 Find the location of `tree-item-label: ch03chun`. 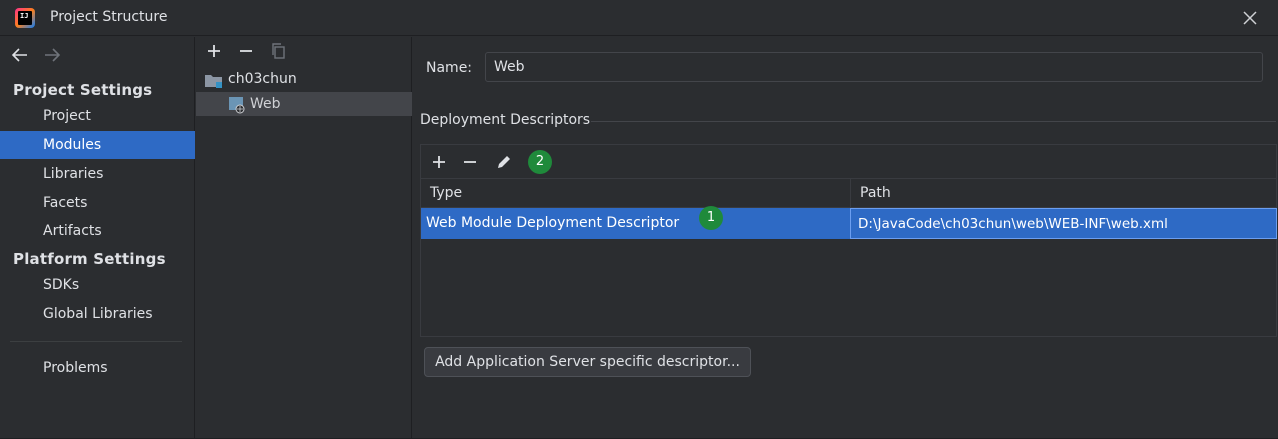

tree-item-label: ch03chun is located at coordinates (262, 79).